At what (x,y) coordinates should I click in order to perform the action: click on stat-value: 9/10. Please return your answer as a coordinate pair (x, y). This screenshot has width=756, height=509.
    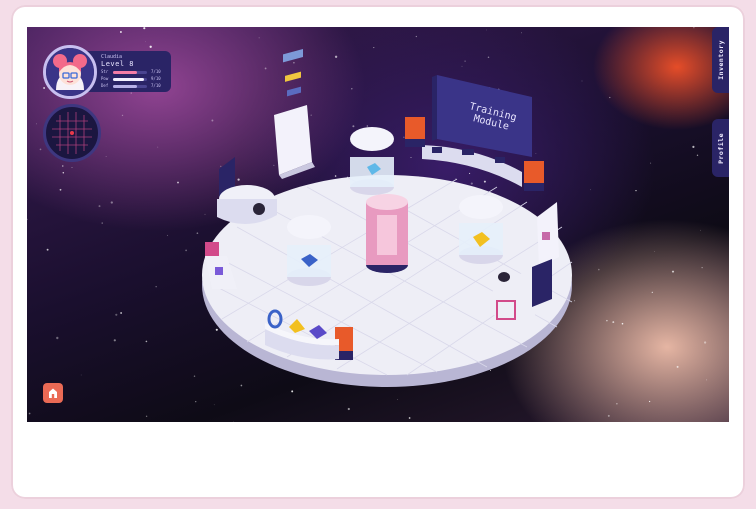
    Looking at the image, I should click on (156, 78).